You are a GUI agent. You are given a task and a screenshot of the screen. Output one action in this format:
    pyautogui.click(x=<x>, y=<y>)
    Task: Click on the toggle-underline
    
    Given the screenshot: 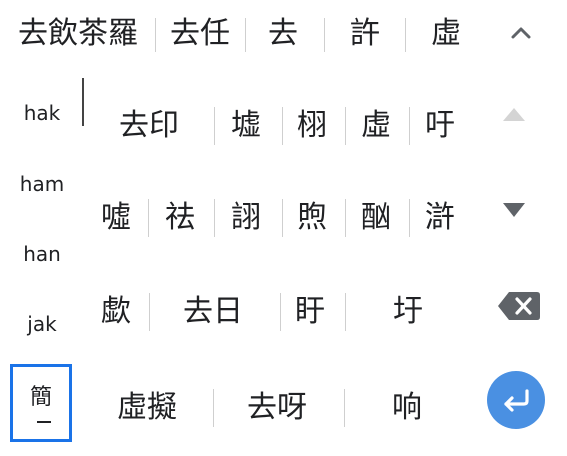 What is the action you would take?
    pyautogui.click(x=44, y=422)
    